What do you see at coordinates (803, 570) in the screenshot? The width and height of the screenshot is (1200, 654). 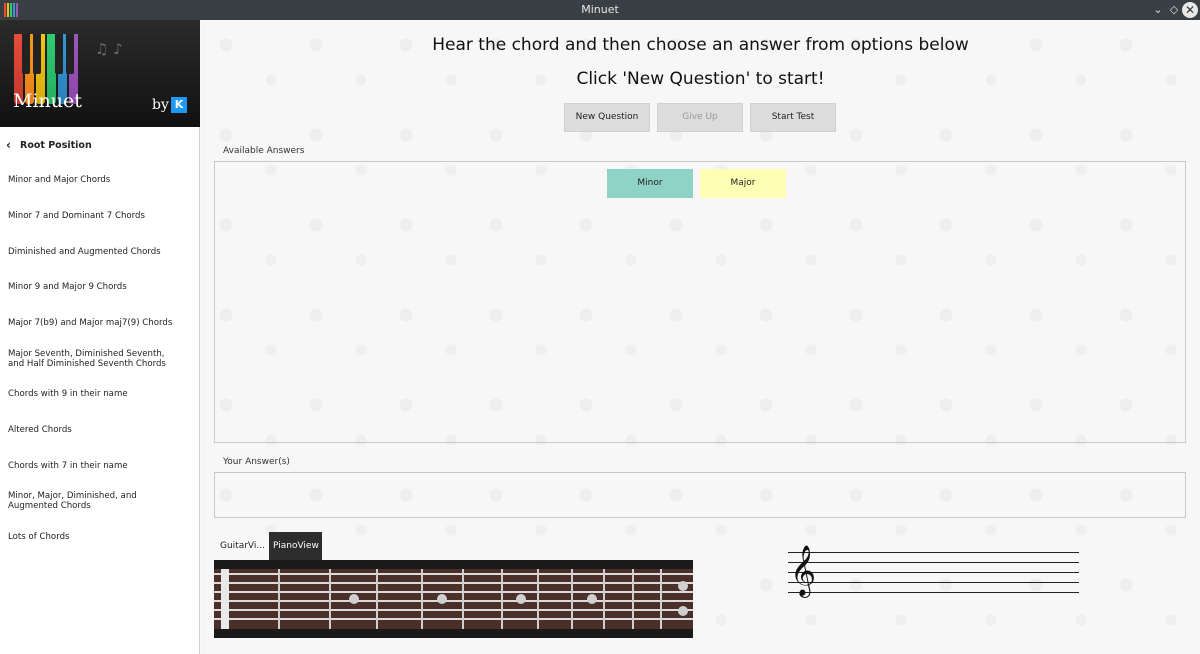 I see `treble-clef-icon: 𝄞` at bounding box center [803, 570].